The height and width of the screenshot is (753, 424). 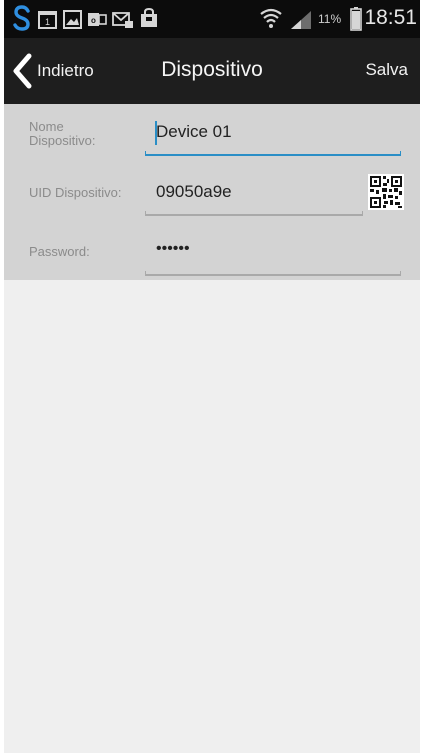 I want to click on status-time: 18:51, so click(x=390, y=17).